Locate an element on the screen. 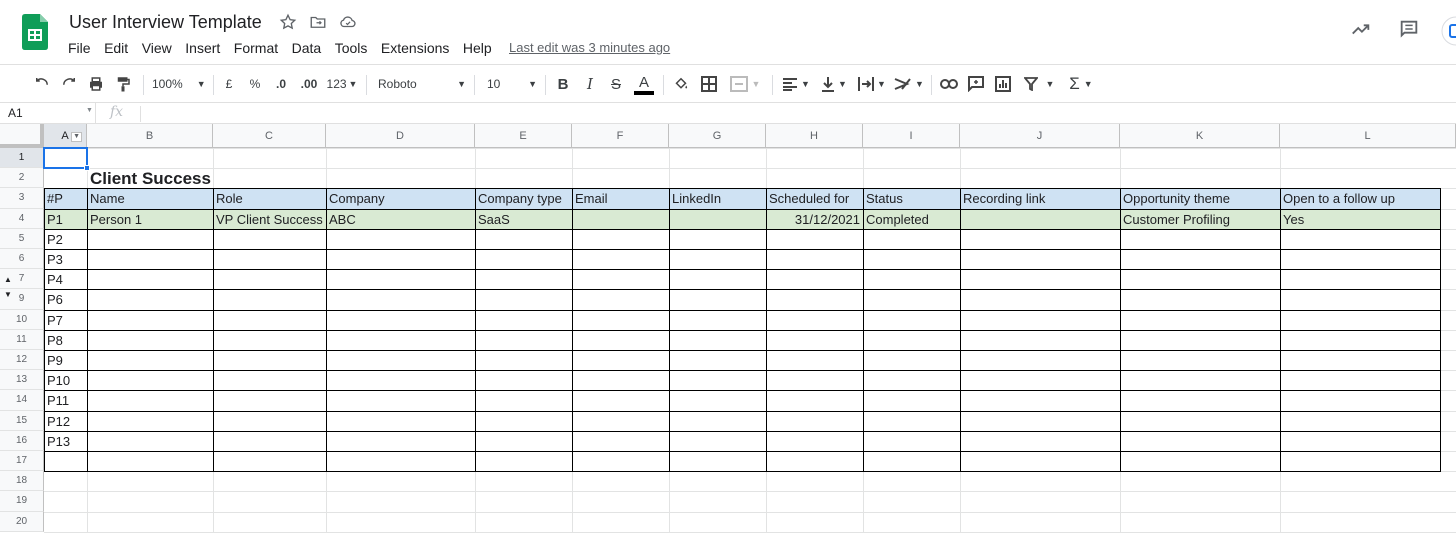  paint-format-icon is located at coordinates (123, 84).